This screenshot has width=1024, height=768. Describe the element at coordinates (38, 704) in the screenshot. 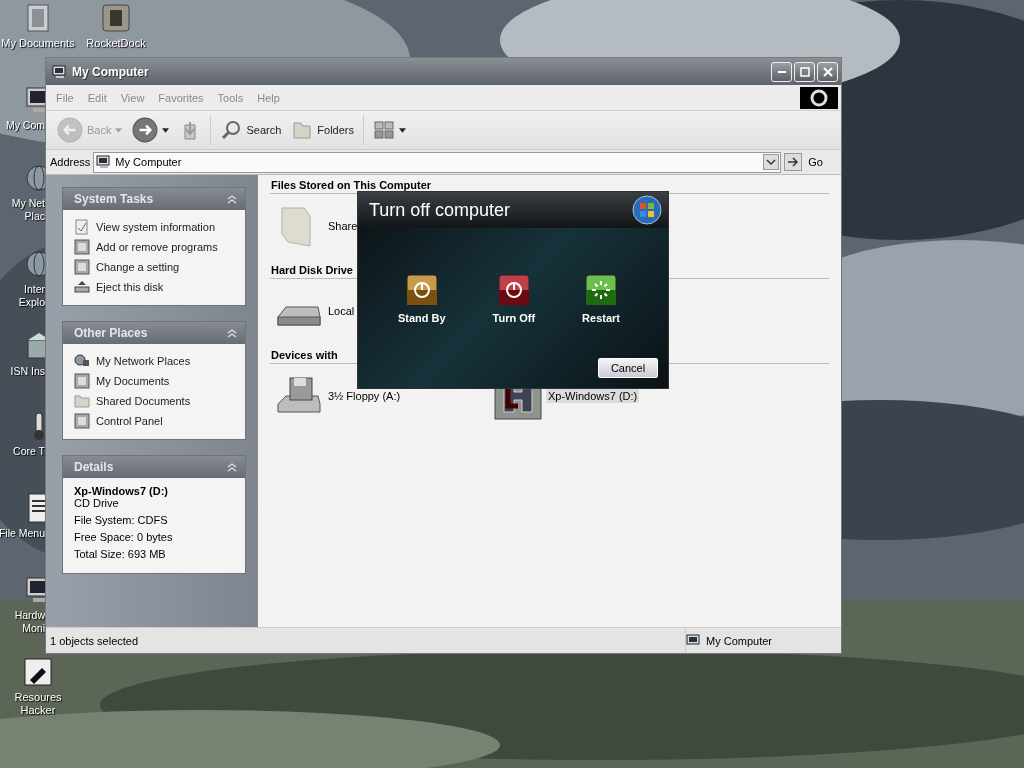

I see `desktop-icon-label: Resoures Hacker` at that location.